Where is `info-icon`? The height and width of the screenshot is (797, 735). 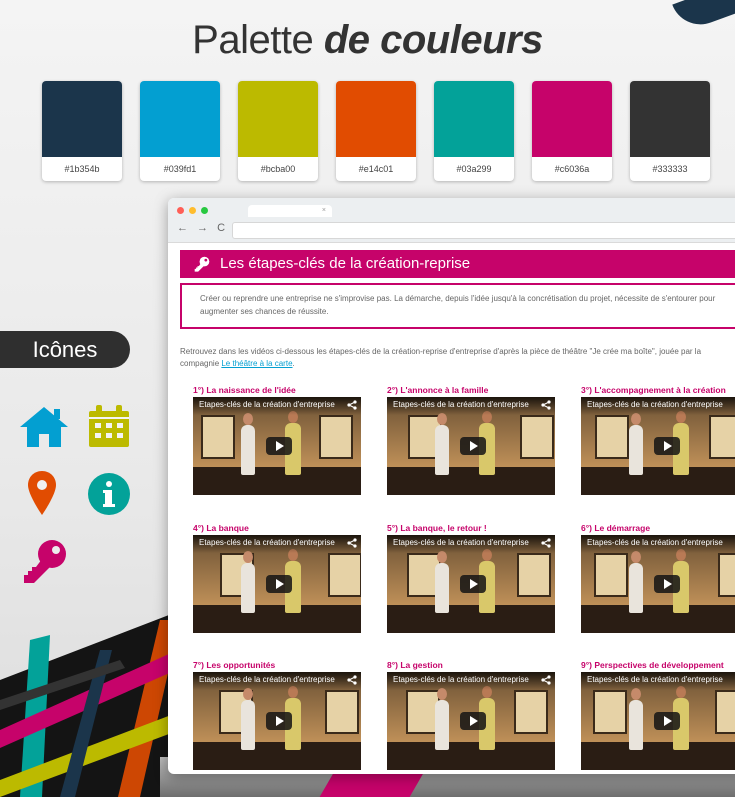
info-icon is located at coordinates (109, 494).